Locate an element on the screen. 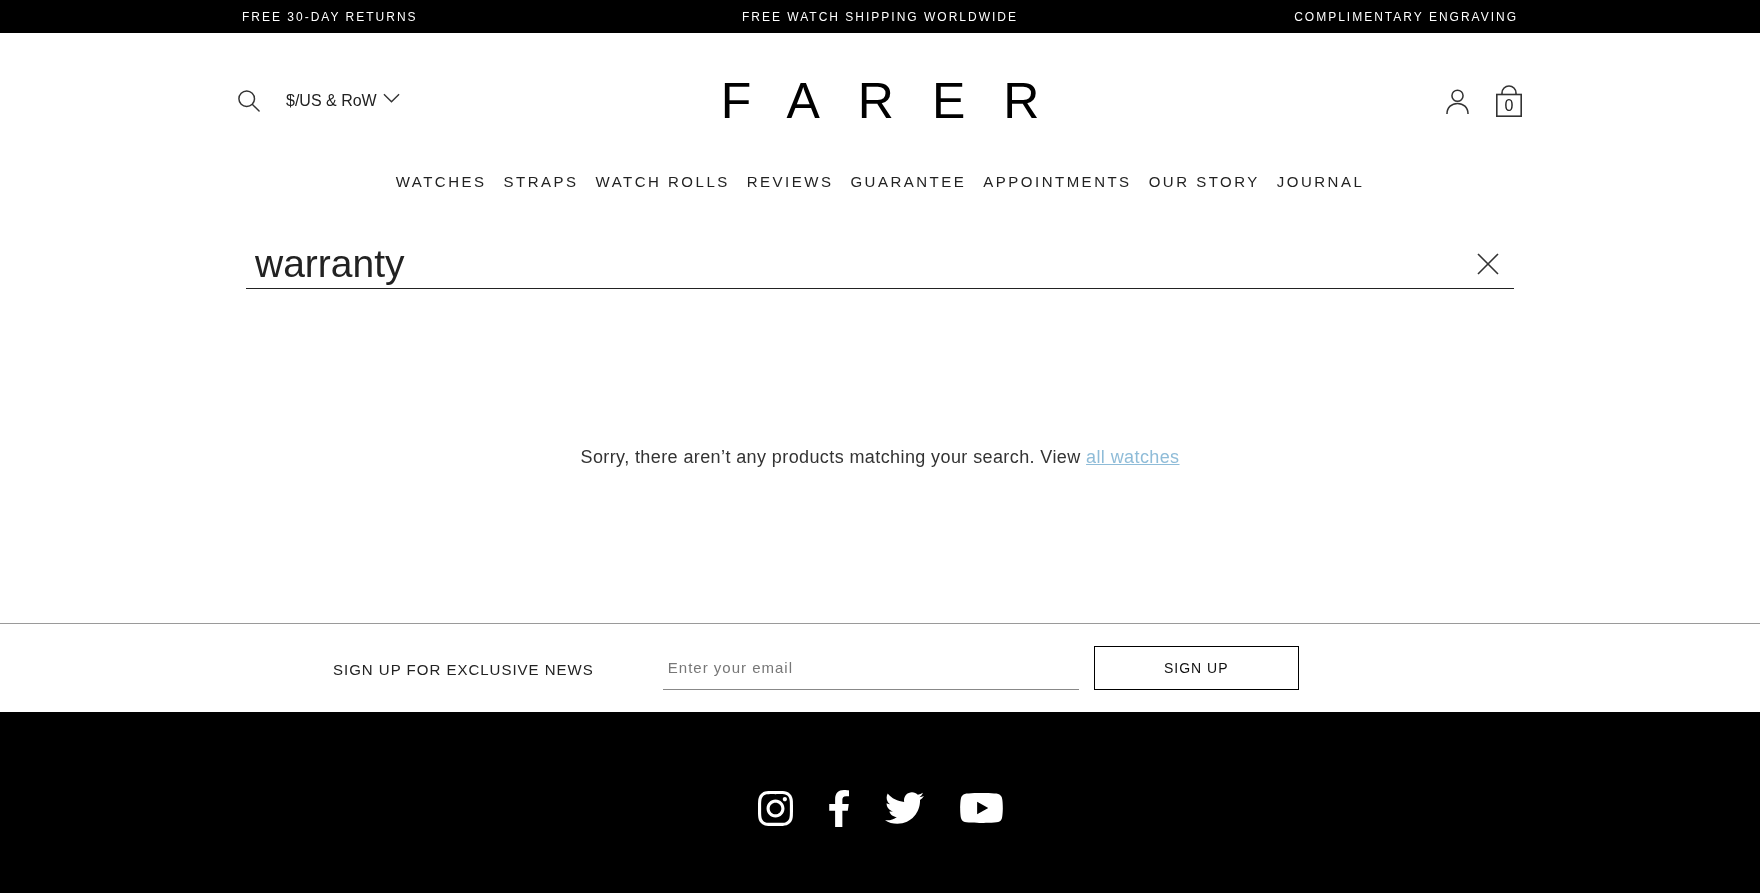  nav-link: REVIEWS is located at coordinates (790, 182).